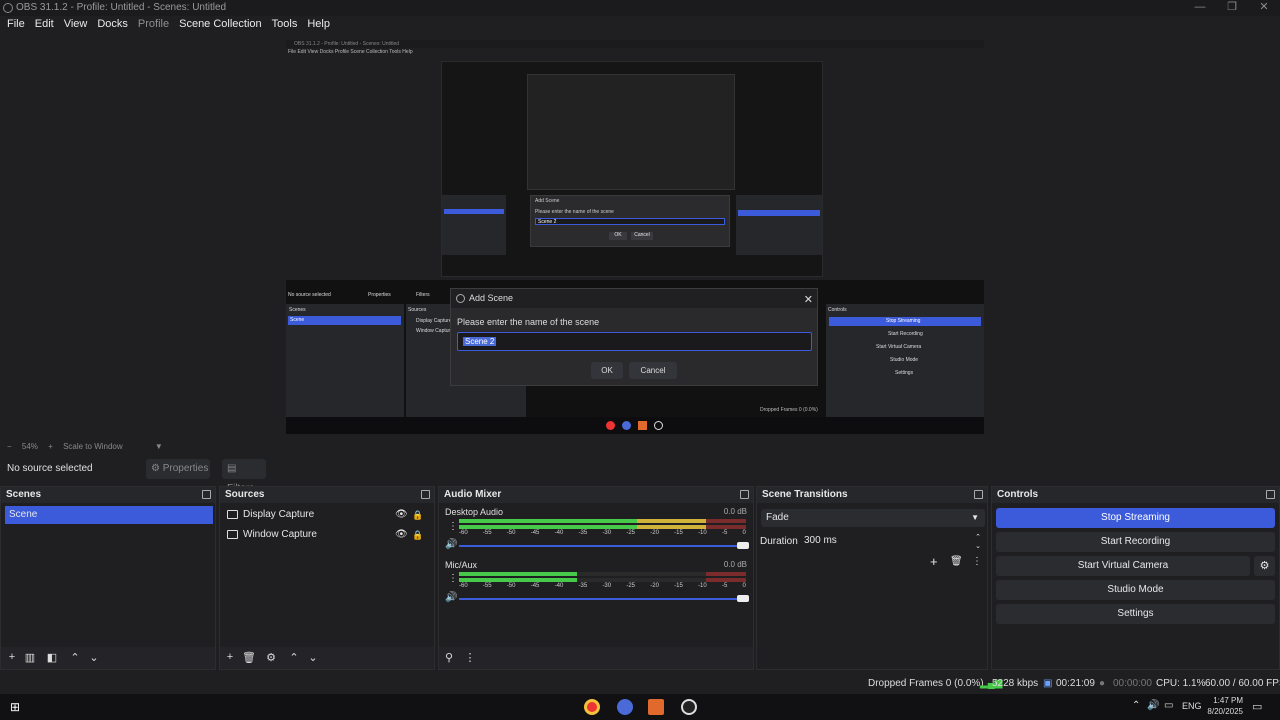 This screenshot has height=720, width=1280. What do you see at coordinates (30, 657) in the screenshot?
I see `remove-scene-icon: ▥` at bounding box center [30, 657].